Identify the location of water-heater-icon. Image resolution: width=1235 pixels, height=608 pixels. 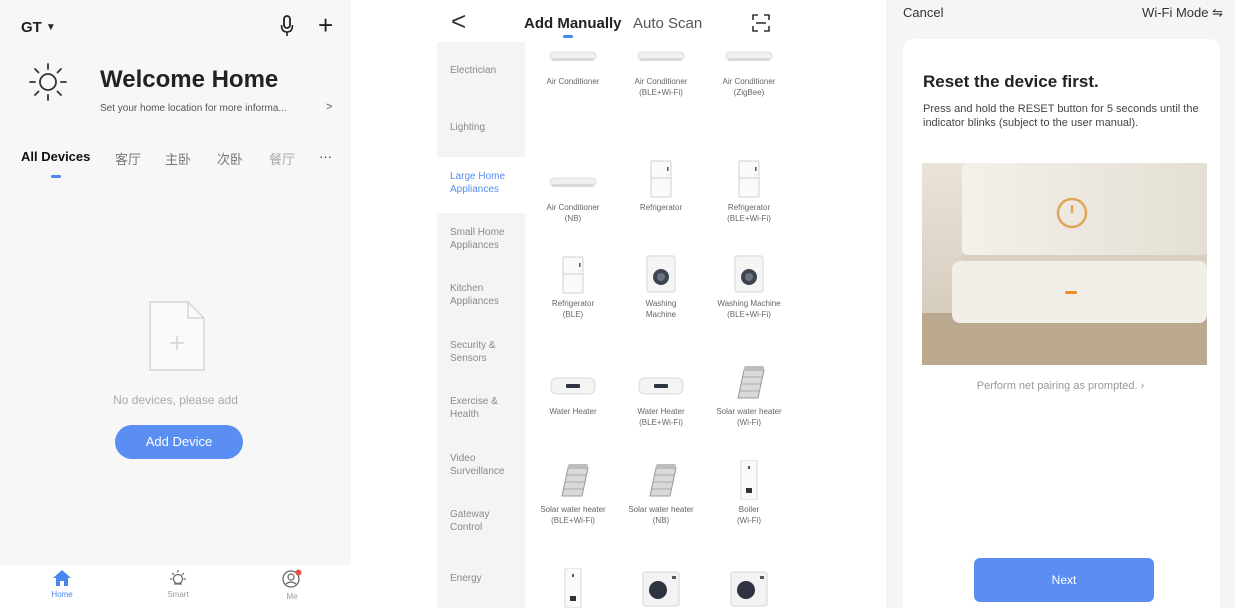
(661, 382).